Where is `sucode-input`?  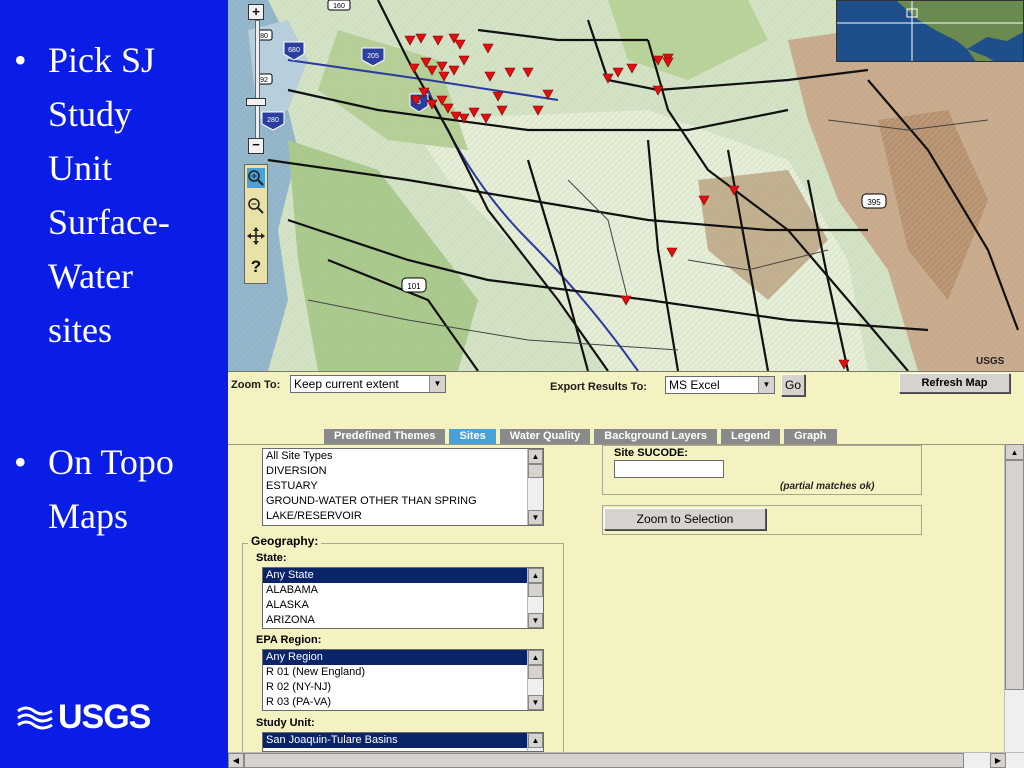 sucode-input is located at coordinates (669, 469).